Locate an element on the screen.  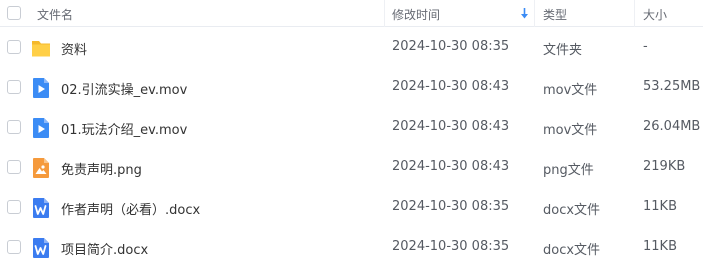
image-file-icon is located at coordinates (41, 168).